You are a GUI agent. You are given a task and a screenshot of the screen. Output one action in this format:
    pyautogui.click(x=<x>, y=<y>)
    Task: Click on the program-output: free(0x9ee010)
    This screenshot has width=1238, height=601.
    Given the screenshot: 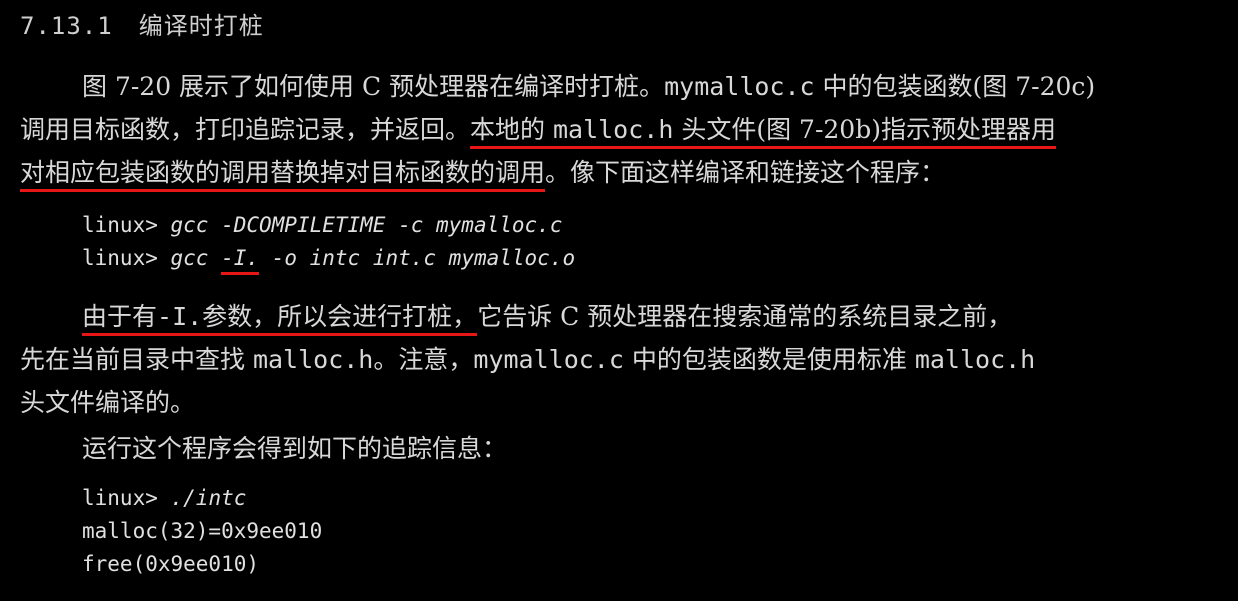 What is the action you would take?
    pyautogui.click(x=171, y=564)
    